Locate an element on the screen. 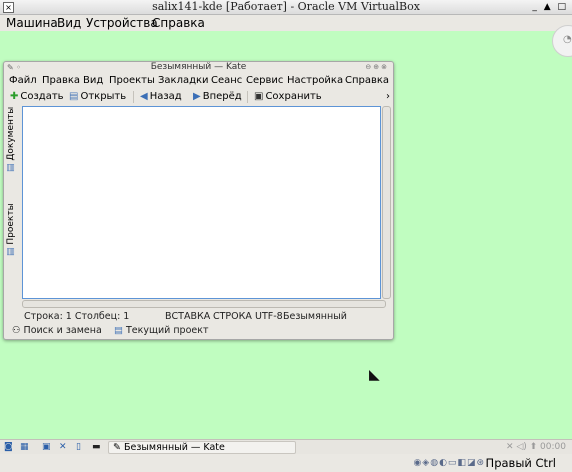 This screenshot has height=472, width=572. encoding: UTF-8 is located at coordinates (269, 317).